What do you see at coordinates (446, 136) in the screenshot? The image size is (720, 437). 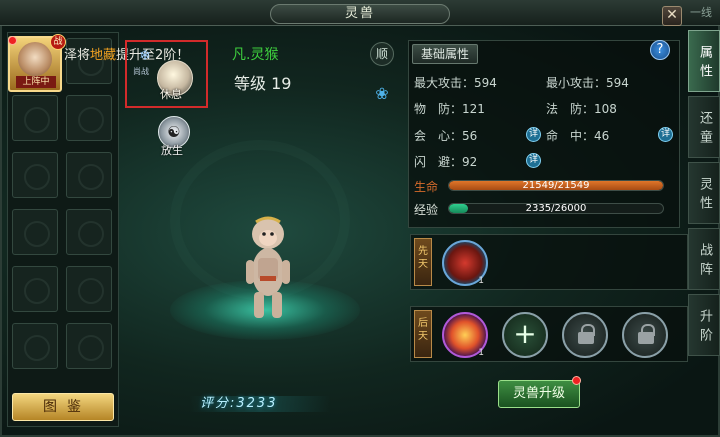 I see `stat-crit: 会 心：56` at bounding box center [446, 136].